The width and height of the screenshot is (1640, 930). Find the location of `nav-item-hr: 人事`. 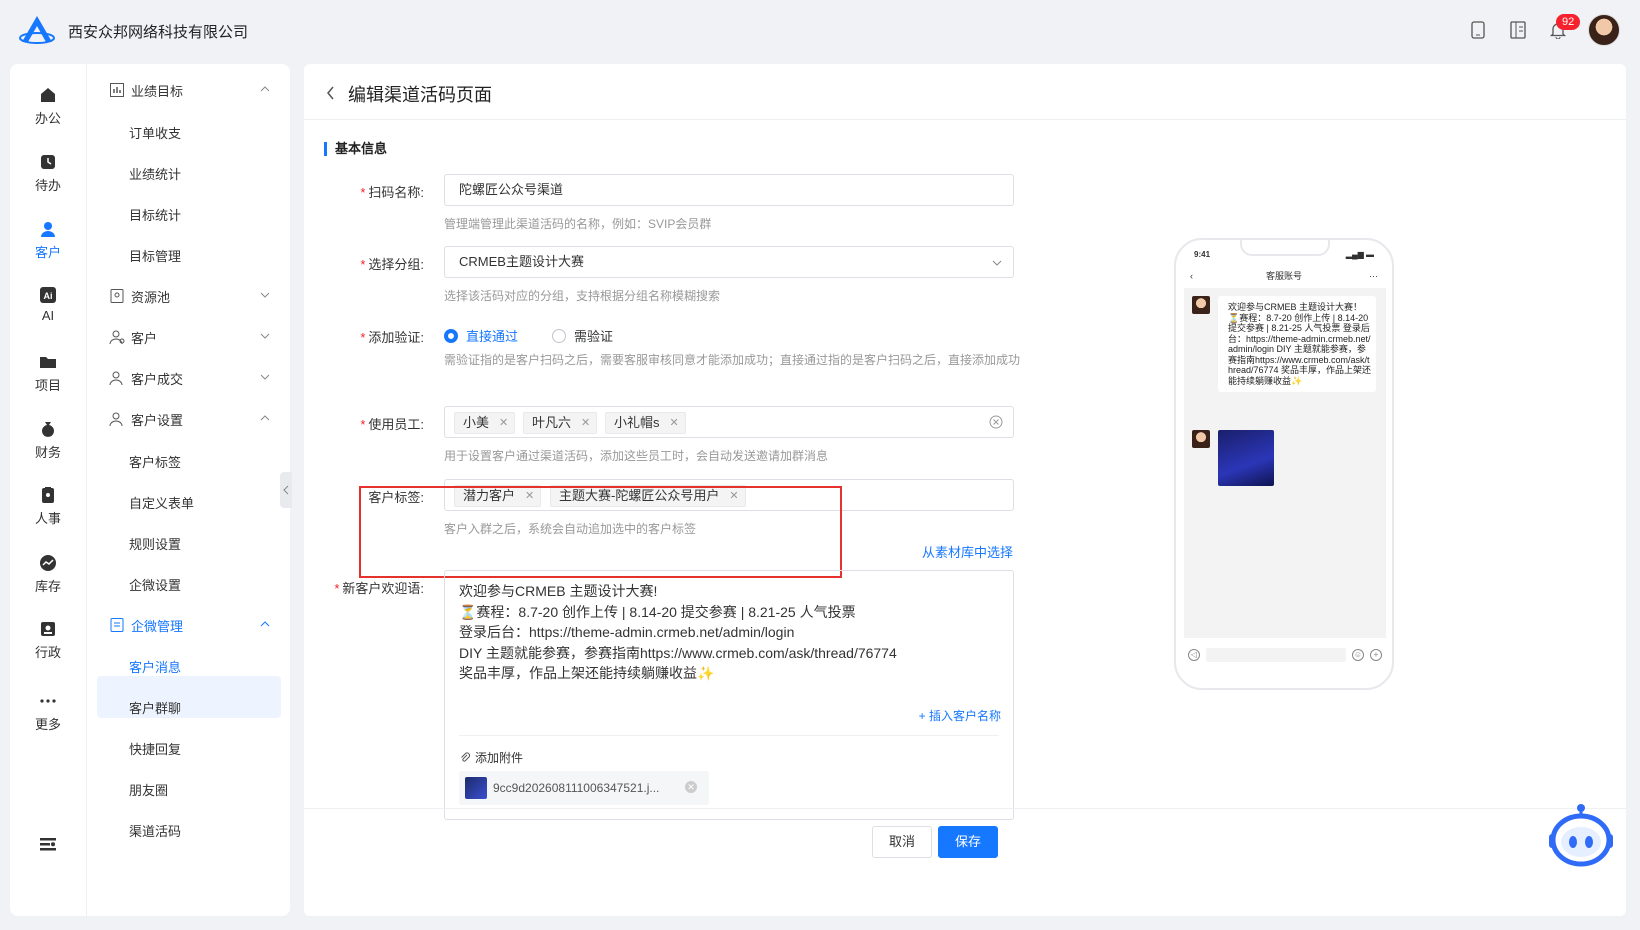

nav-item-hr: 人事 is located at coordinates (48, 506).